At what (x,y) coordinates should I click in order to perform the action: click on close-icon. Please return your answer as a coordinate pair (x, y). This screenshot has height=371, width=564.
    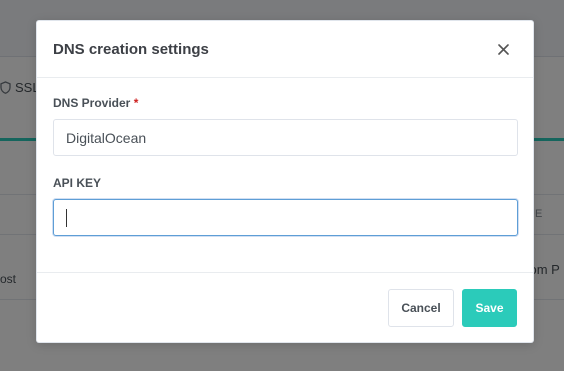
    Looking at the image, I should click on (503, 49).